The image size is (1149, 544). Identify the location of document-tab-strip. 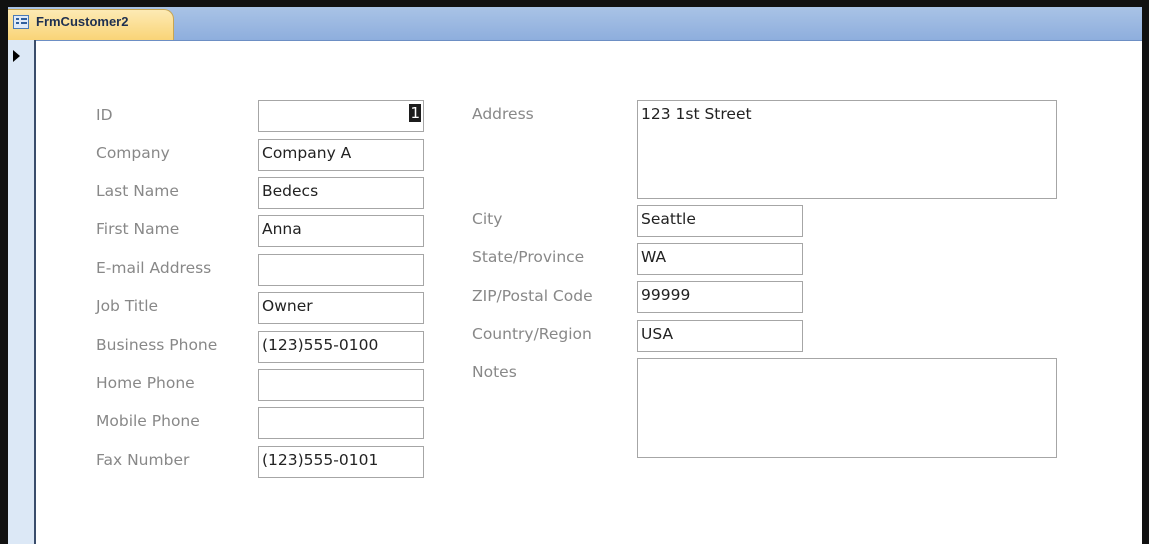
(575, 24).